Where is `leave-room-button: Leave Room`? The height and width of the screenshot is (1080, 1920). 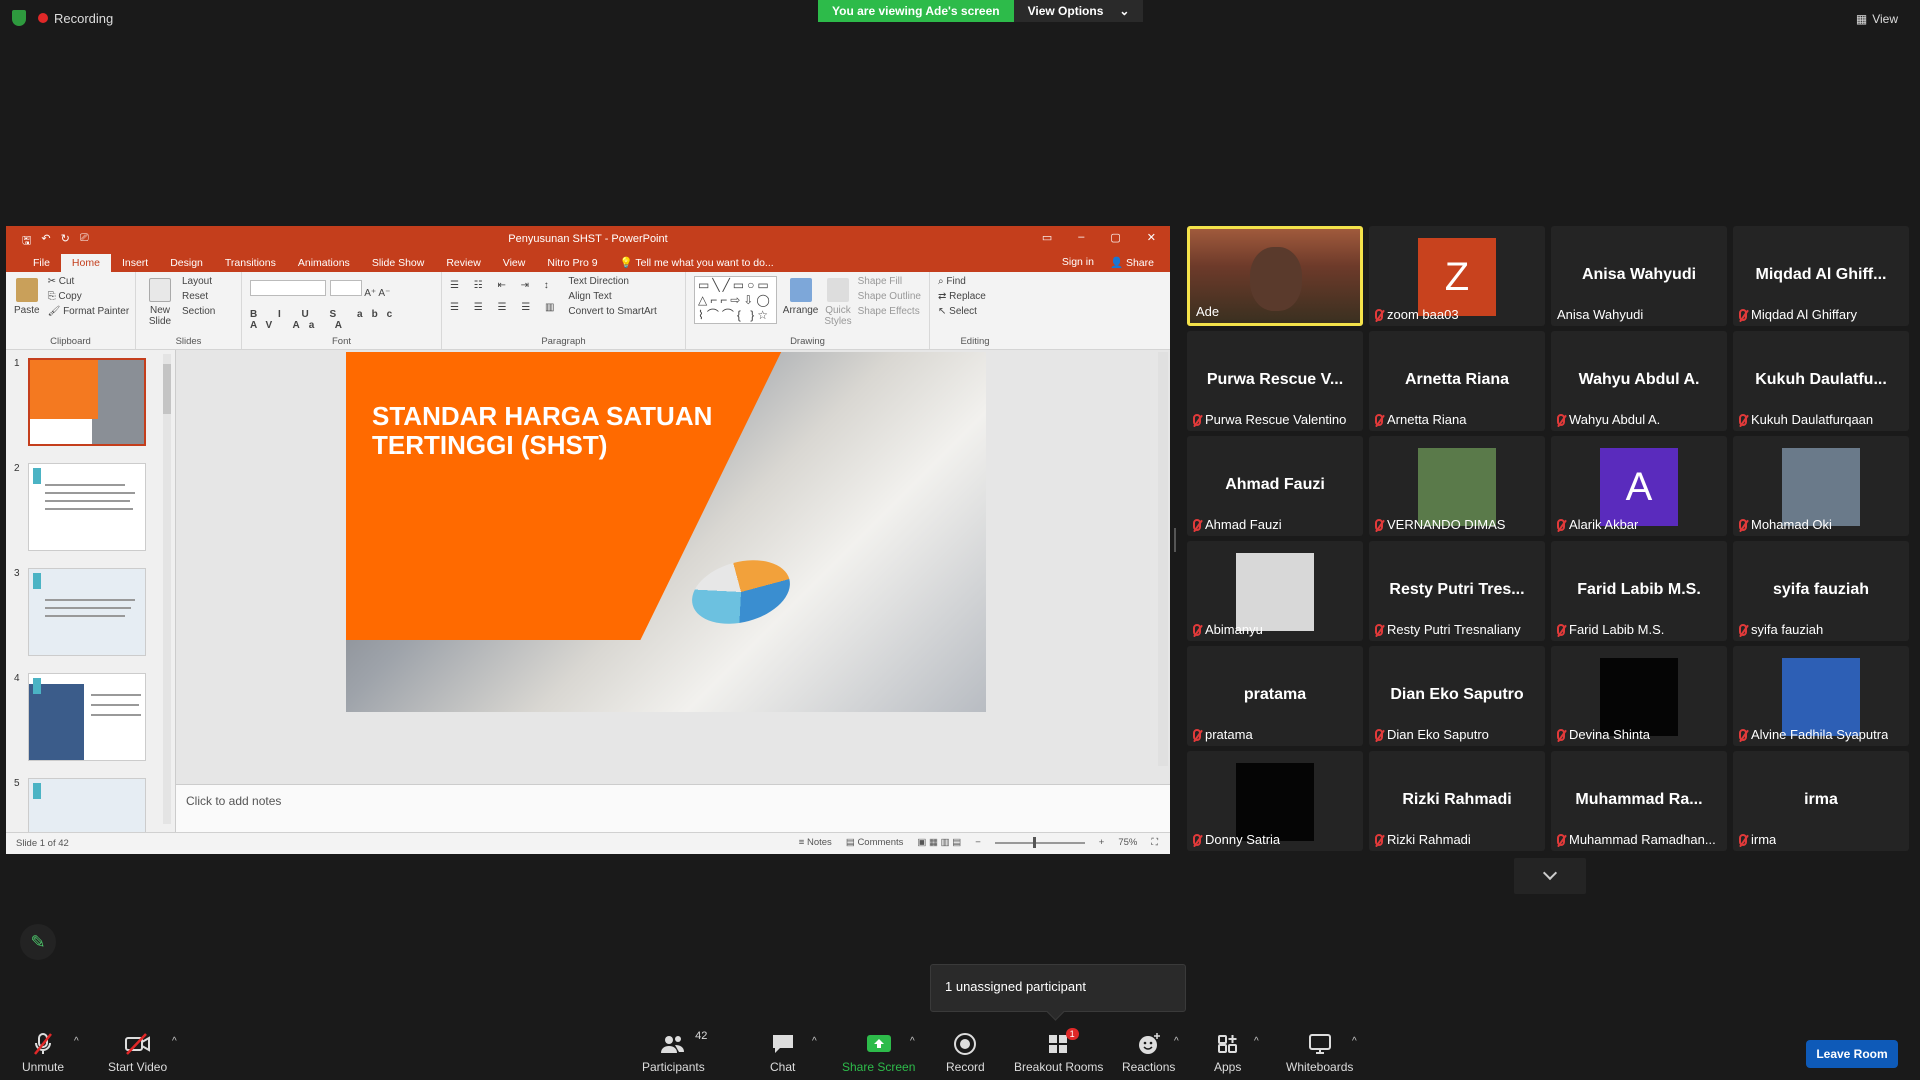 leave-room-button: Leave Room is located at coordinates (1852, 1054).